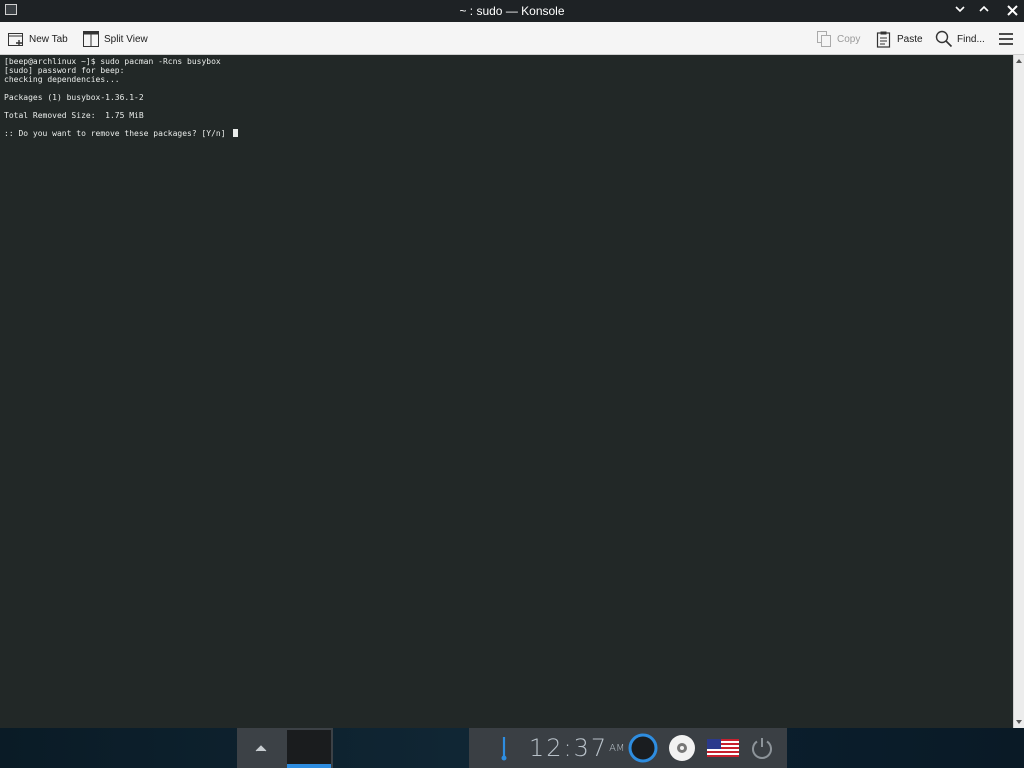  I want to click on network-ring-icon, so click(643, 748).